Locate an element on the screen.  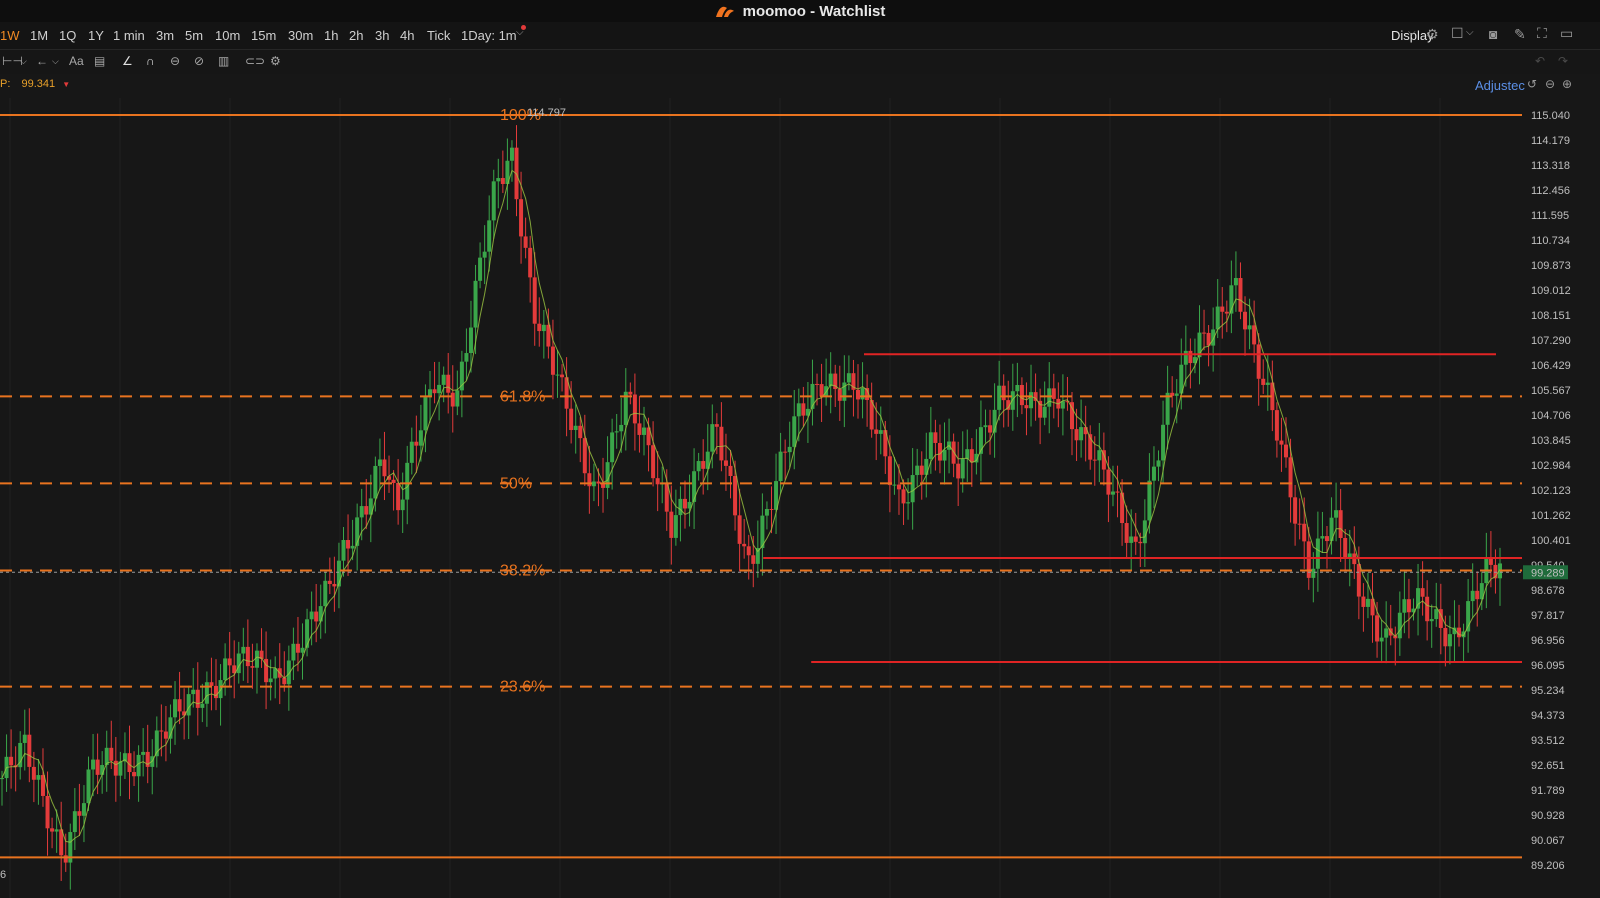
tab-1q: 1Q is located at coordinates (67, 35).